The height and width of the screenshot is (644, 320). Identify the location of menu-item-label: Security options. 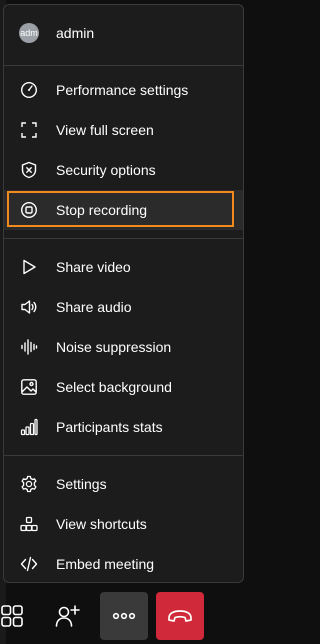
(106, 170).